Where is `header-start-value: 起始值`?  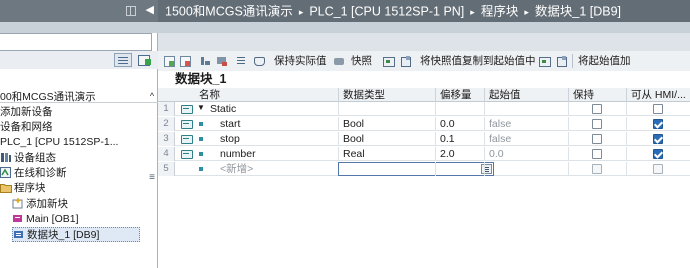
header-start-value: 起始值 is located at coordinates (526, 95).